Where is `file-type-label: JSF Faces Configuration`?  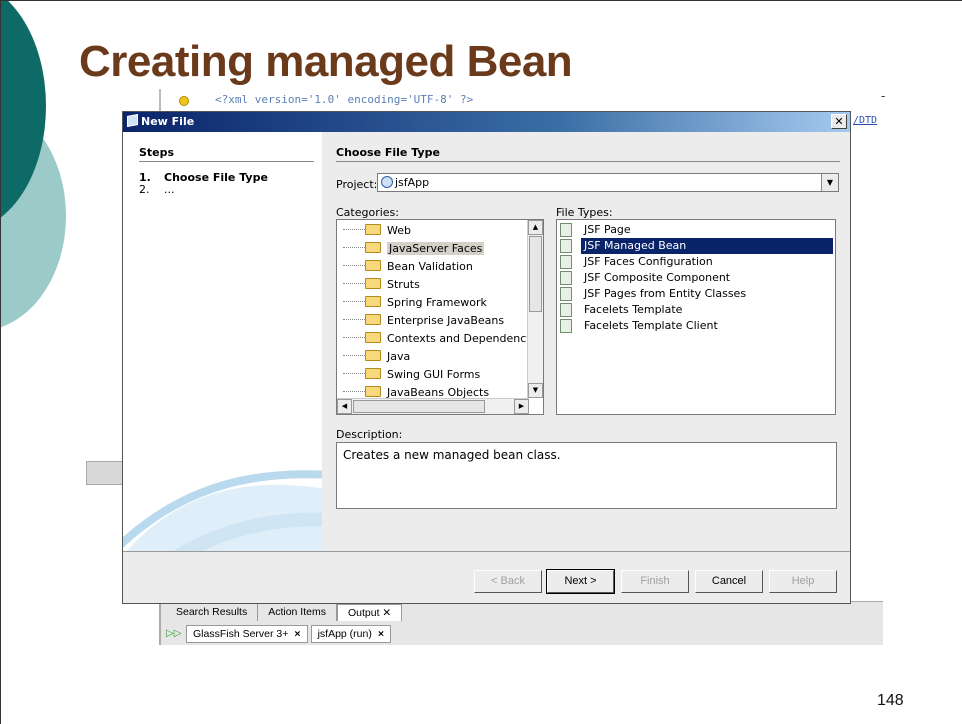
file-type-label: JSF Faces Configuration is located at coordinates (648, 261).